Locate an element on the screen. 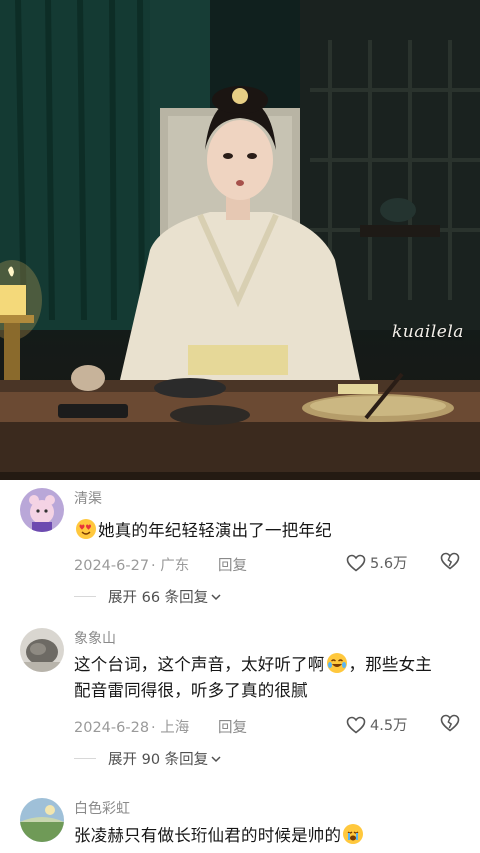 This screenshot has height=853, width=480. comment-text-line: 这个台词，这个声音，太好听了啊 ，那些女主 is located at coordinates (274, 665).